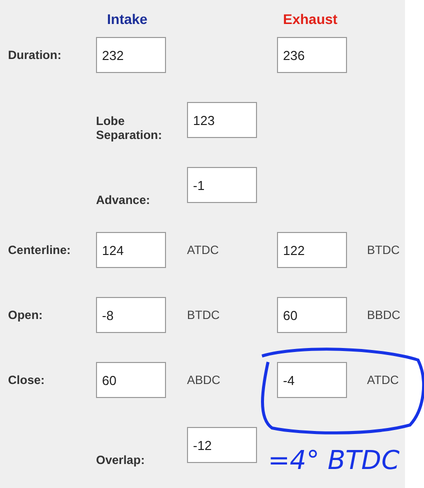  Describe the element at coordinates (130, 128) in the screenshot. I see `row-label: Lobe Separation:` at that location.